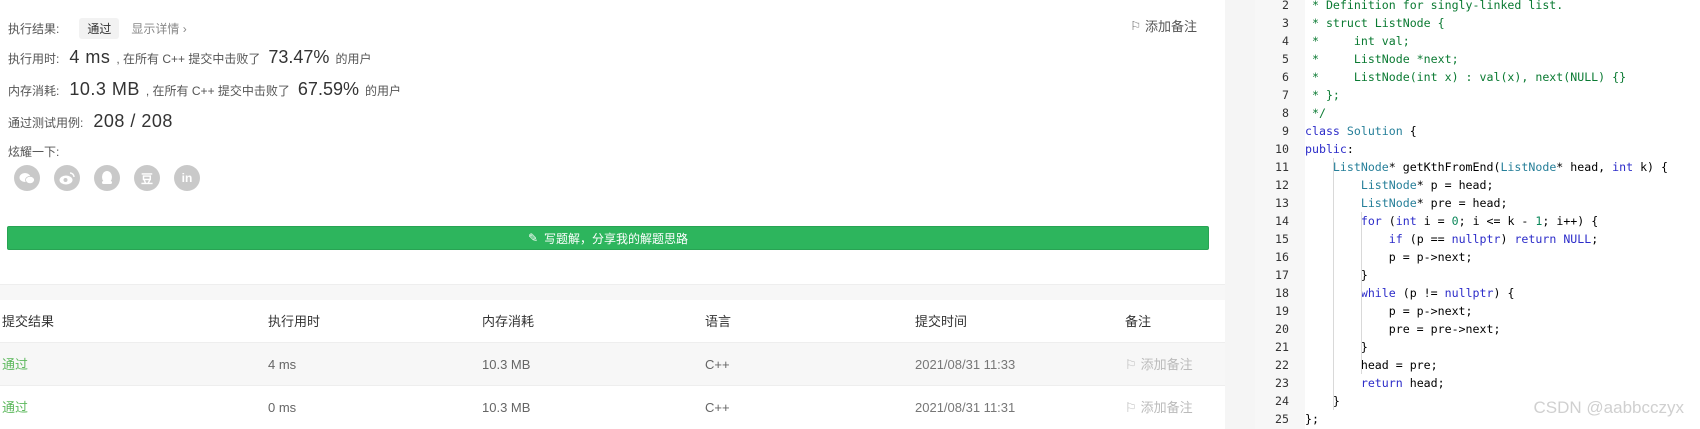 The image size is (1700, 429). I want to click on line-code: head = pre;, so click(1371, 365).